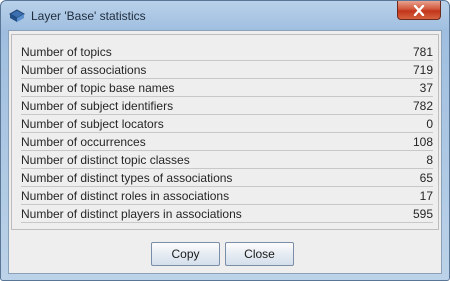 The width and height of the screenshot is (450, 281). I want to click on stat-label: Number of distinct topic classes, so click(105, 160).